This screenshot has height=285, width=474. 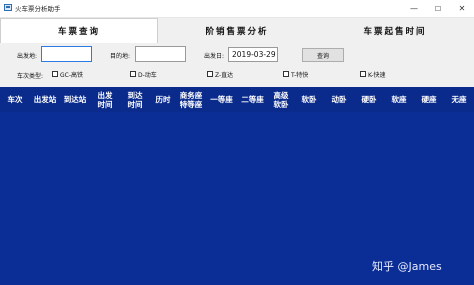 I want to click on checkbox-d: D-动车, so click(x=143, y=74).